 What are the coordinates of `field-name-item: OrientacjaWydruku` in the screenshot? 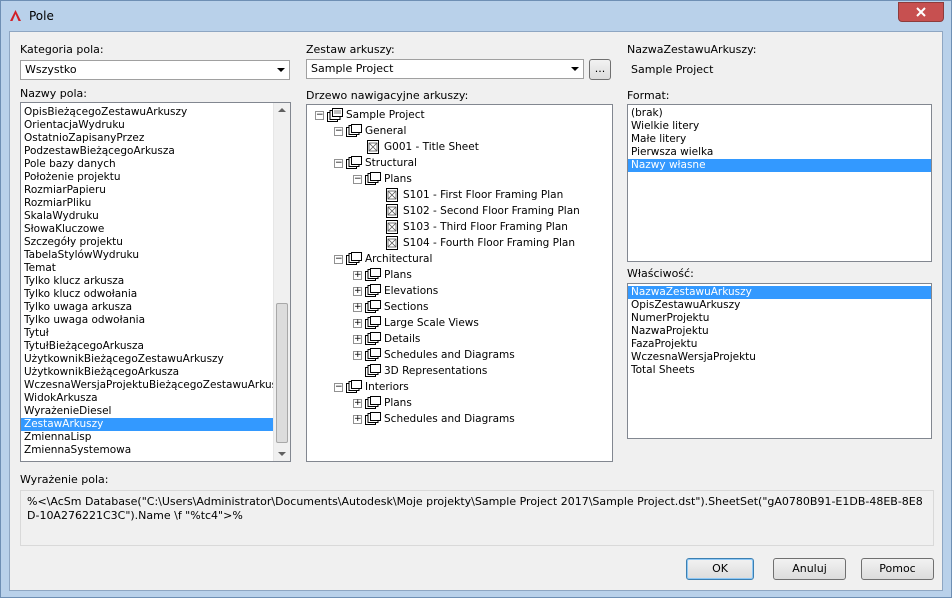 It's located at (147, 125).